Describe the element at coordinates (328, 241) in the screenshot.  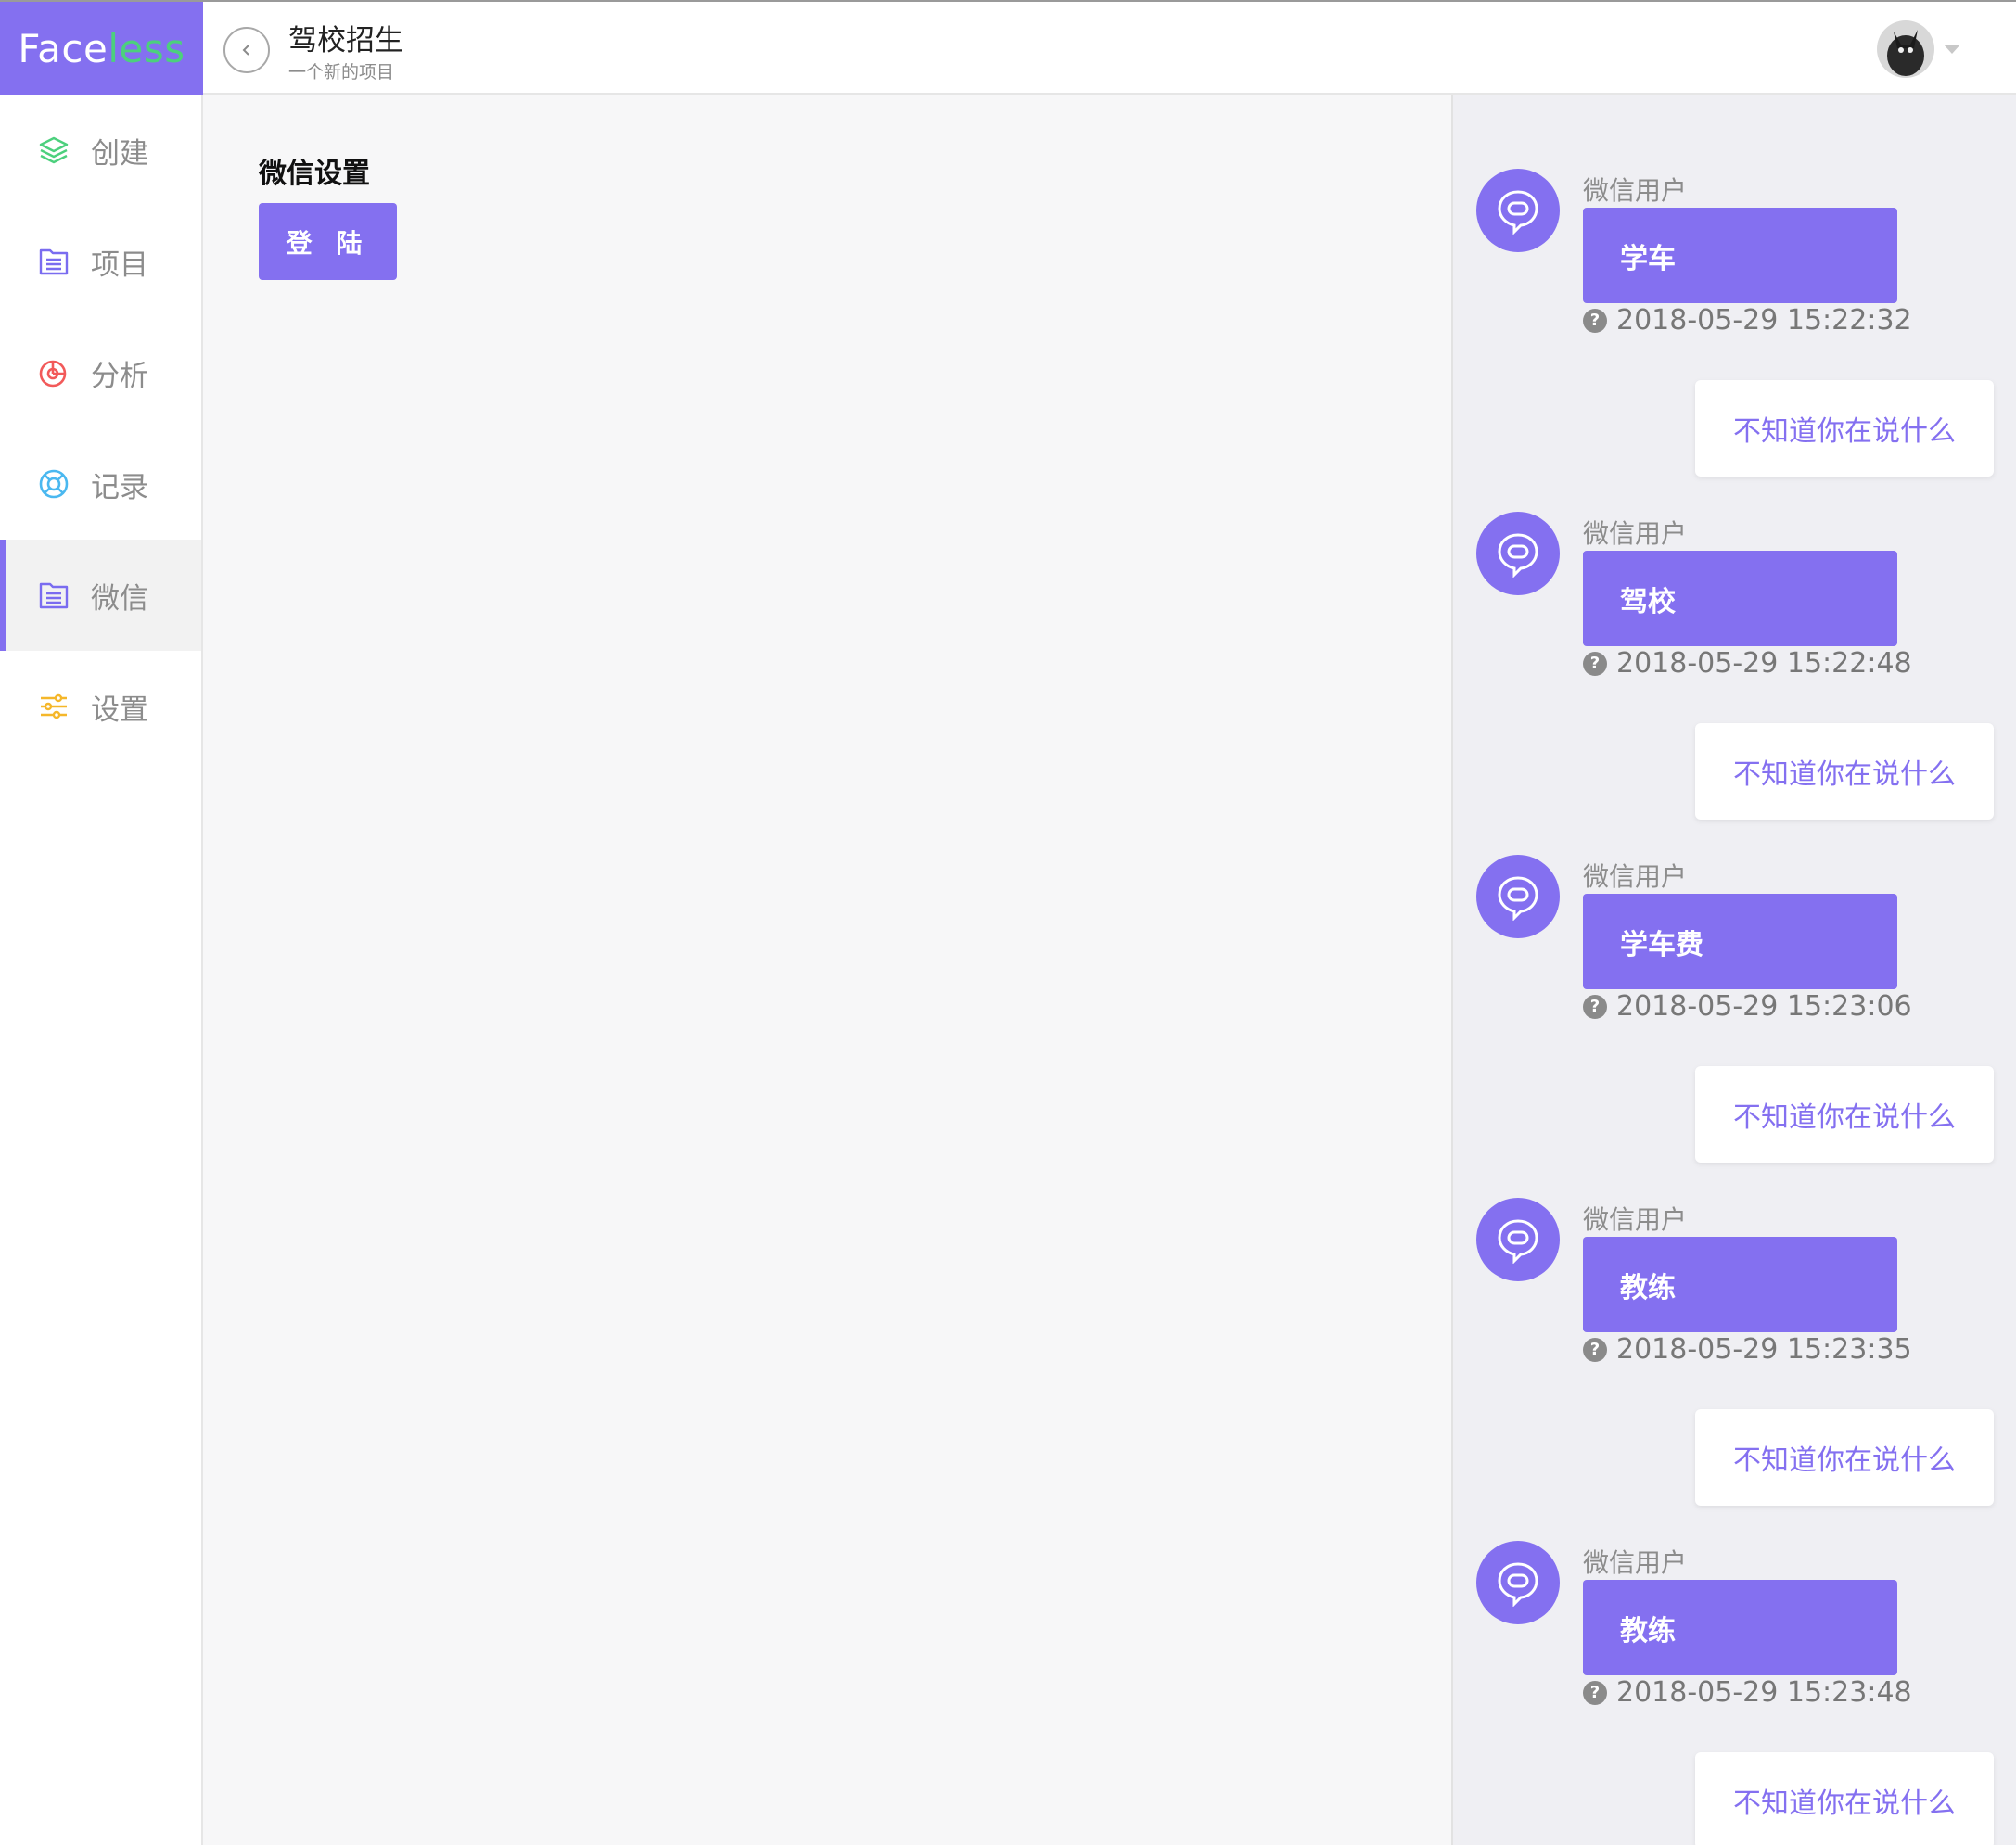
I see `login-button: 登 陆` at that location.